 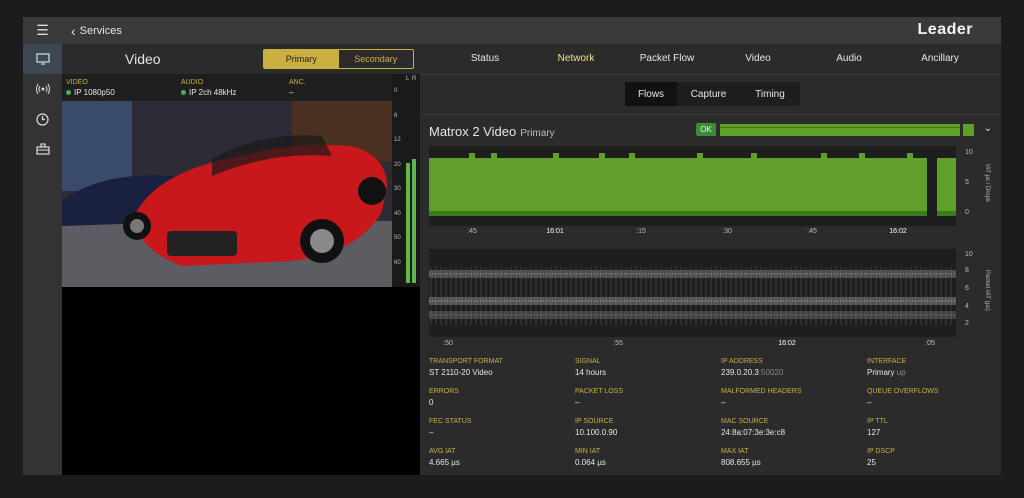 What do you see at coordinates (444, 457) in the screenshot?
I see `stat-item: AVG IAT 4.665 µs` at bounding box center [444, 457].